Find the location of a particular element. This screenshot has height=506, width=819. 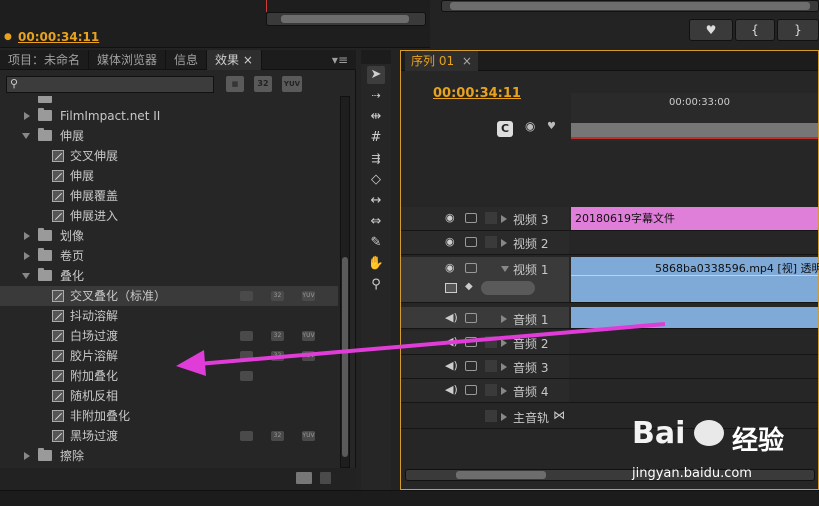

tree-effect: 交叉伸展 is located at coordinates (169, 156).